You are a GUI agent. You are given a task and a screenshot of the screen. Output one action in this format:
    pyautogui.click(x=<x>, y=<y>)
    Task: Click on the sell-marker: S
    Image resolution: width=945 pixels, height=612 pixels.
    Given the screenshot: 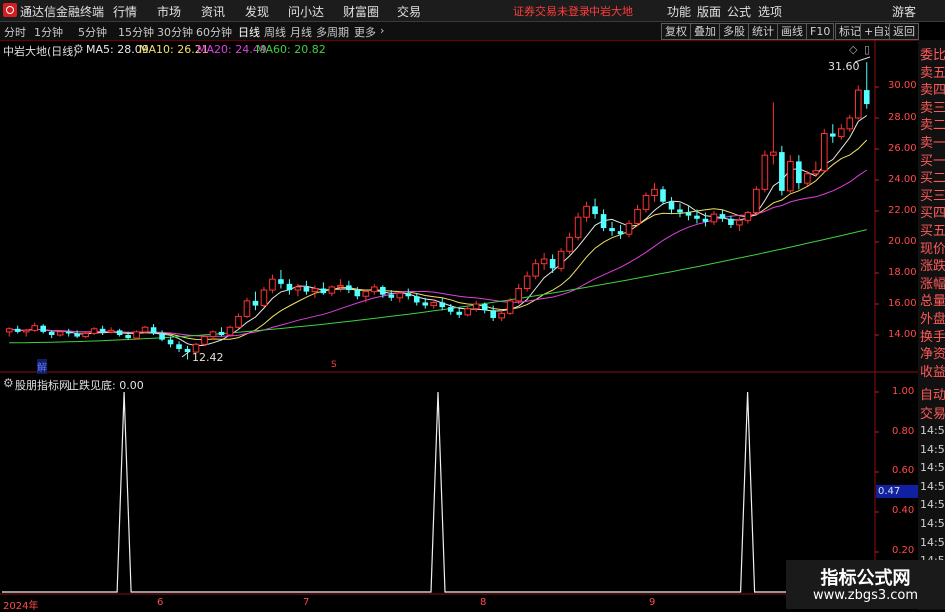 What is the action you would take?
    pyautogui.click(x=334, y=365)
    